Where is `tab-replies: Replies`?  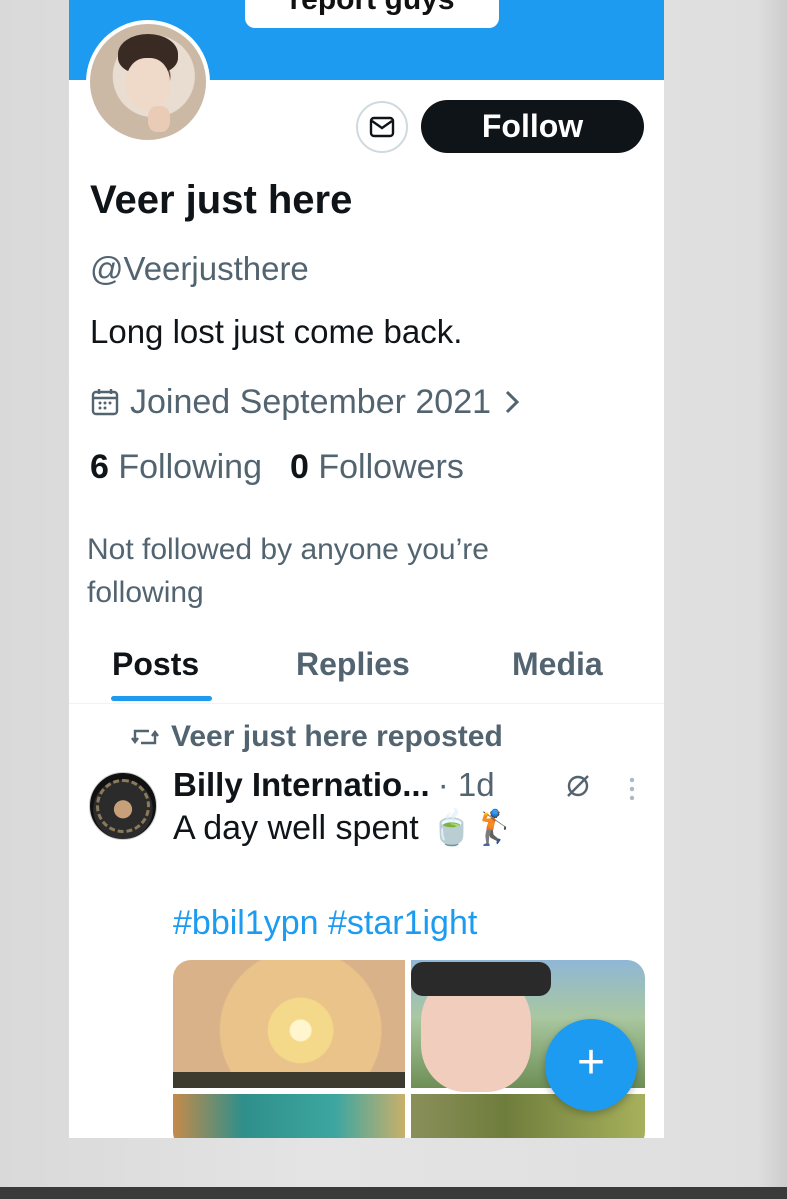
tab-replies: Replies is located at coordinates (353, 664).